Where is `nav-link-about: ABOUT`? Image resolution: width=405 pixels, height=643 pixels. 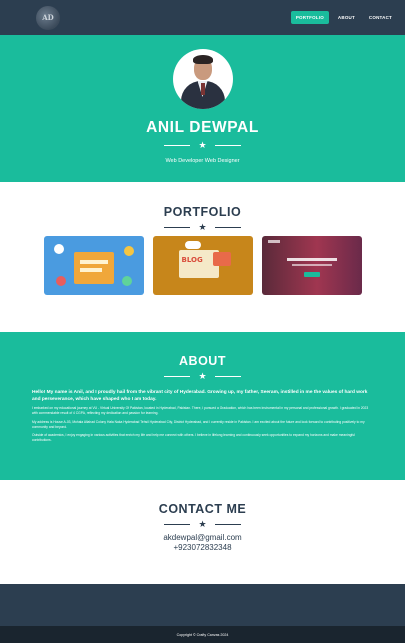 nav-link-about: ABOUT is located at coordinates (346, 17).